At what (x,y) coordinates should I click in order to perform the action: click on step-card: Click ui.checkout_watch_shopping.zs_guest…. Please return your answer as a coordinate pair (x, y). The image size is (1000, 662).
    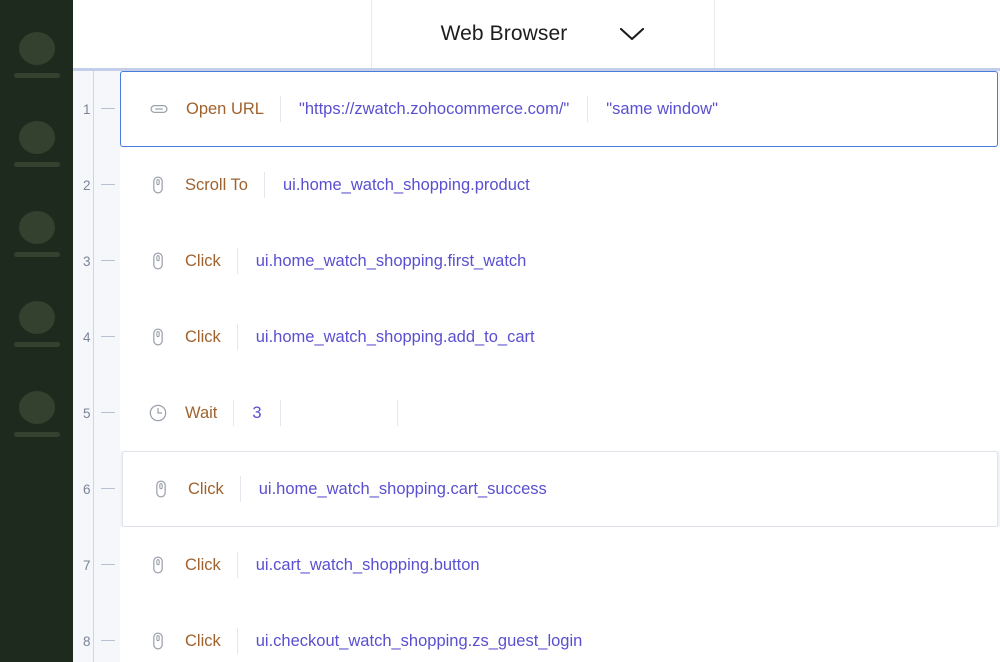
    Looking at the image, I should click on (560, 632).